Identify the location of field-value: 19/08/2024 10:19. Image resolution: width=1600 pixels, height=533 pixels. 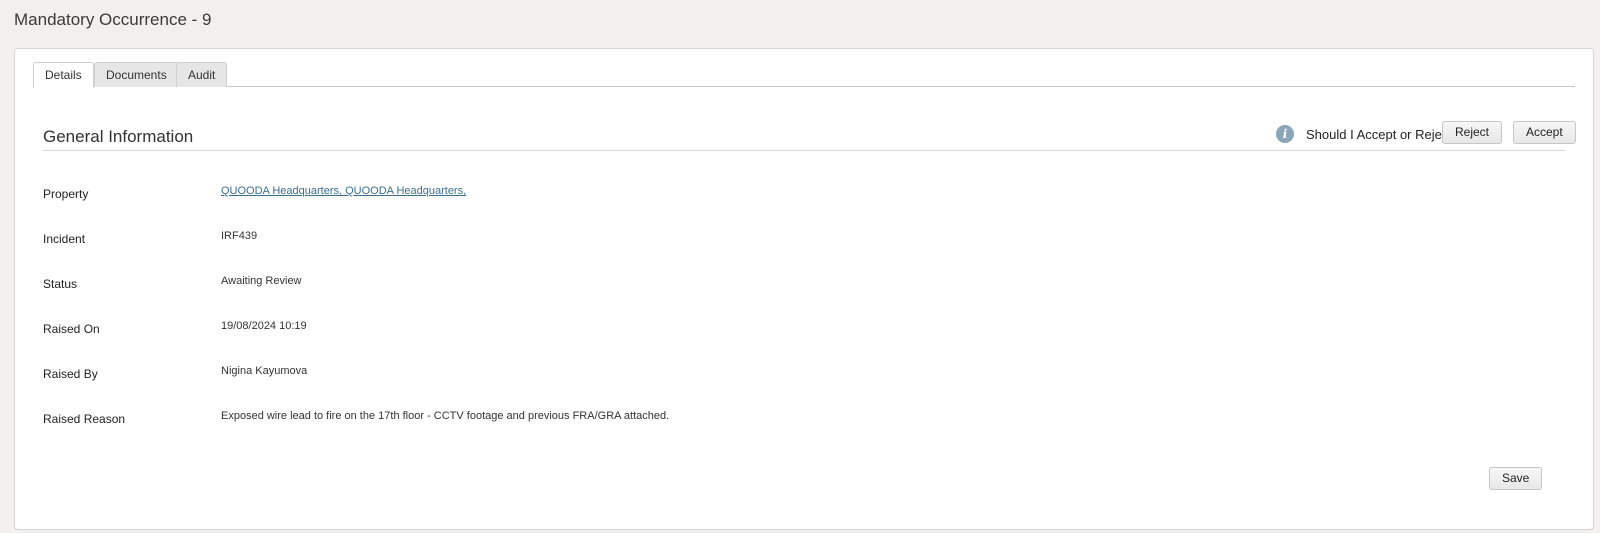
(264, 326).